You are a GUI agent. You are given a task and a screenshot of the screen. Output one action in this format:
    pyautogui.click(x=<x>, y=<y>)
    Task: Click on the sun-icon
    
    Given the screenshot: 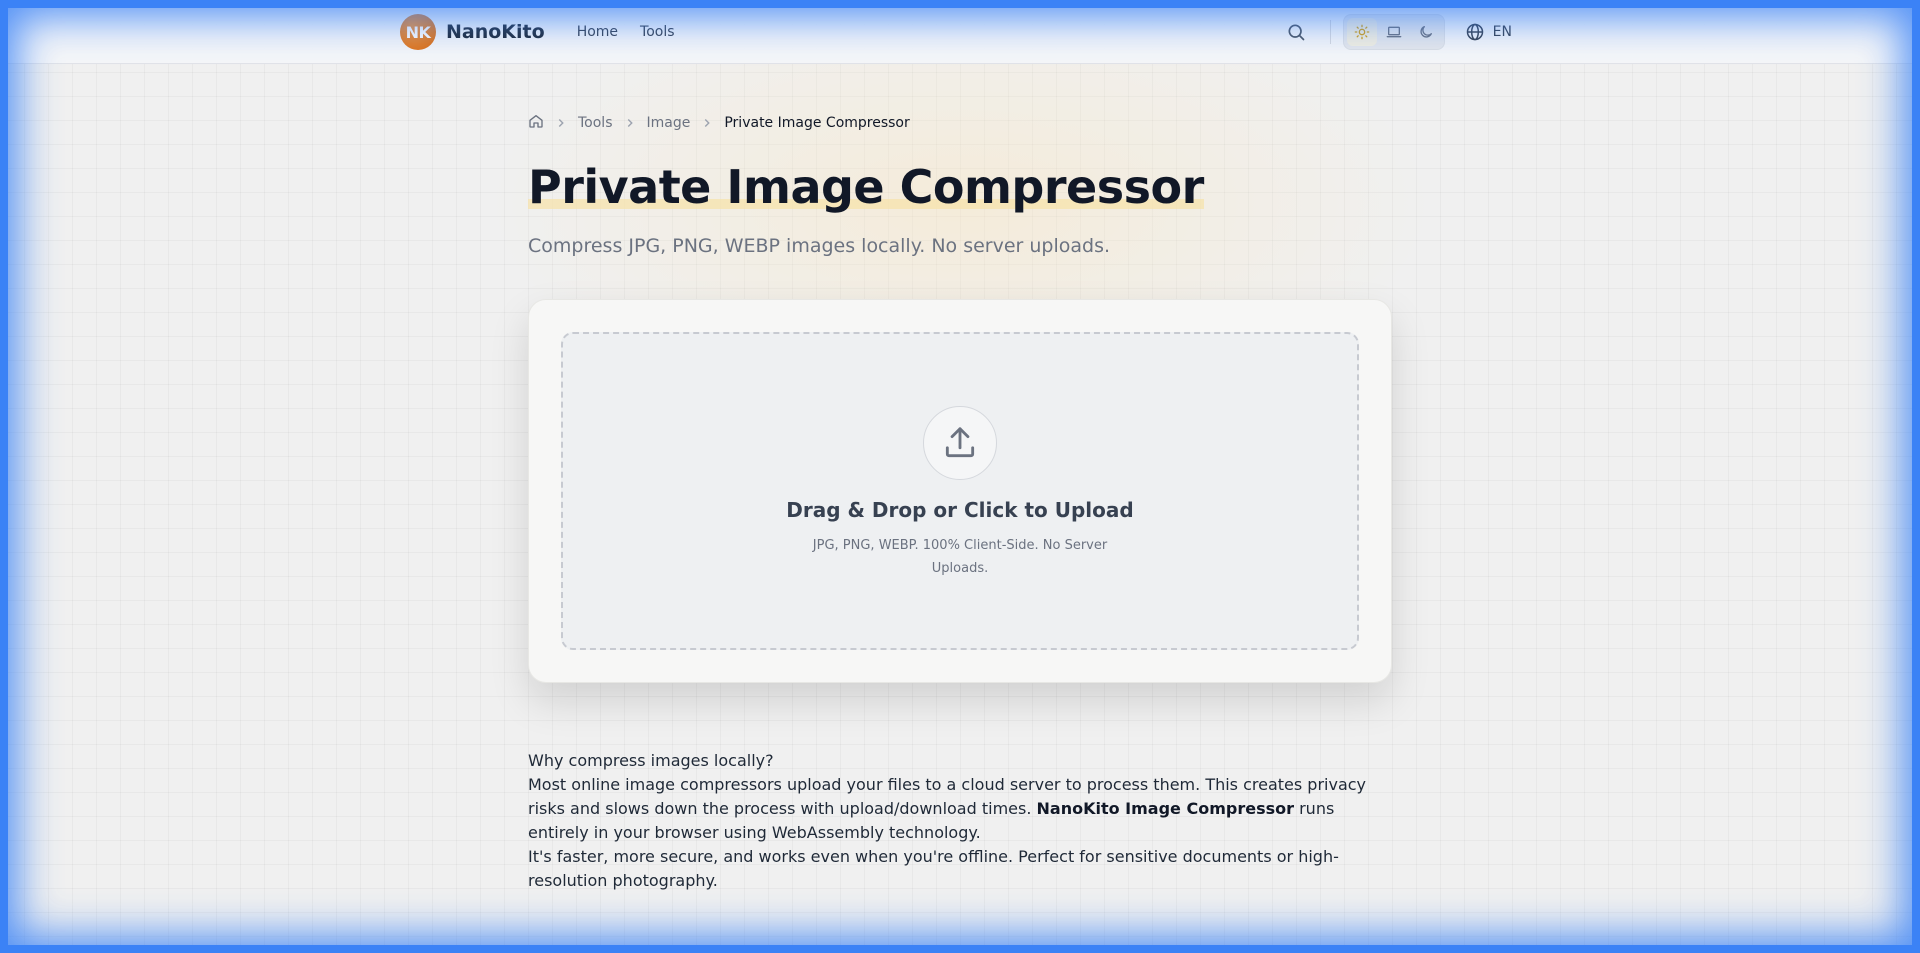 What is the action you would take?
    pyautogui.click(x=1362, y=32)
    